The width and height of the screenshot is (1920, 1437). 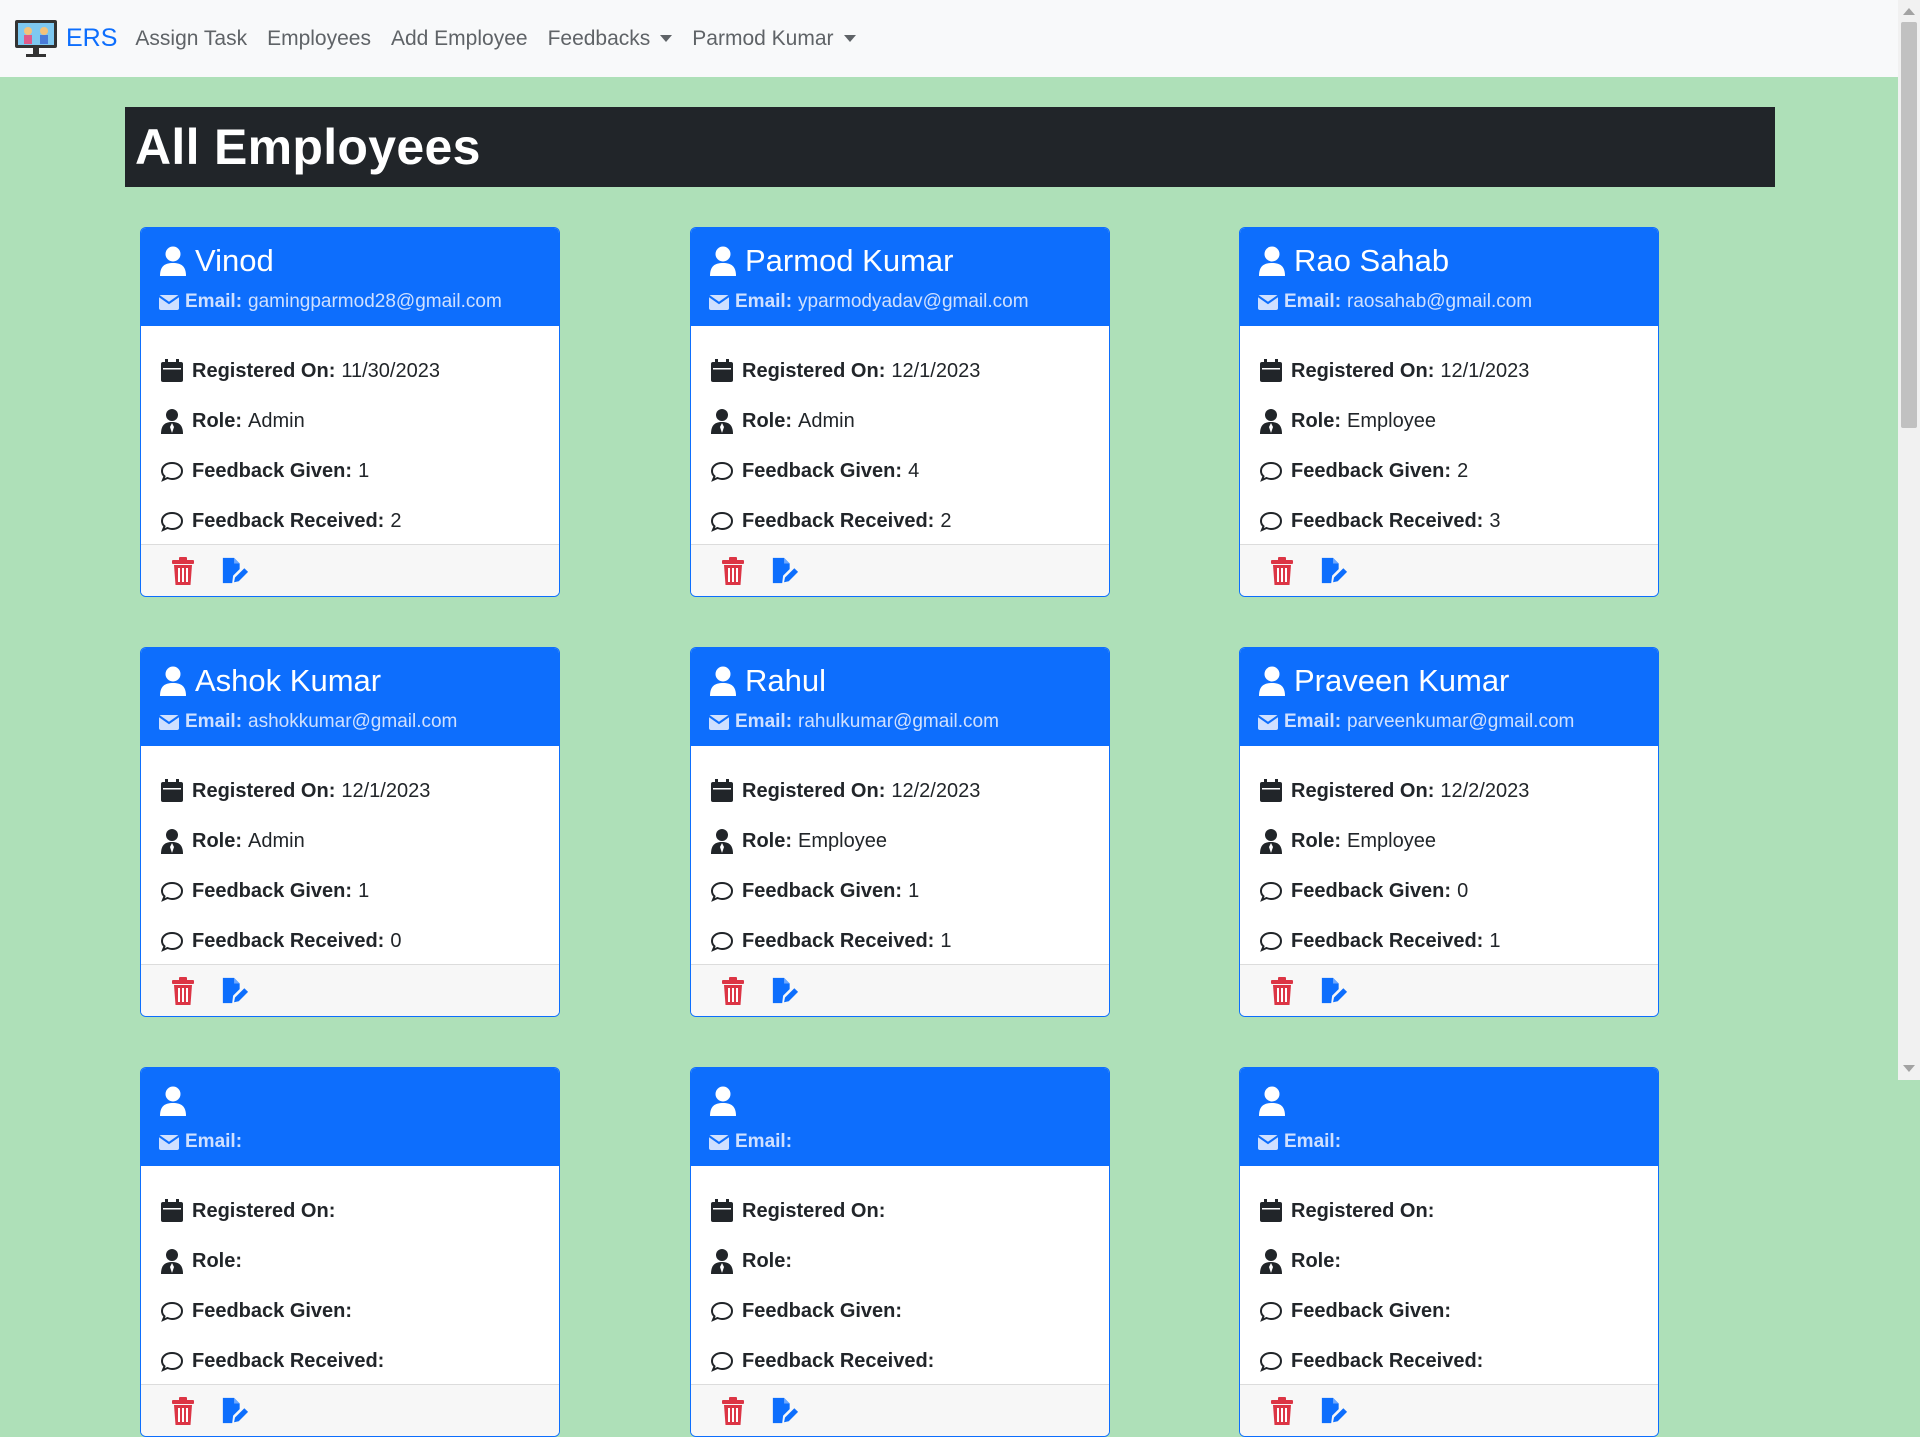 What do you see at coordinates (1495, 520) in the screenshot?
I see `feedback-received-value: 3` at bounding box center [1495, 520].